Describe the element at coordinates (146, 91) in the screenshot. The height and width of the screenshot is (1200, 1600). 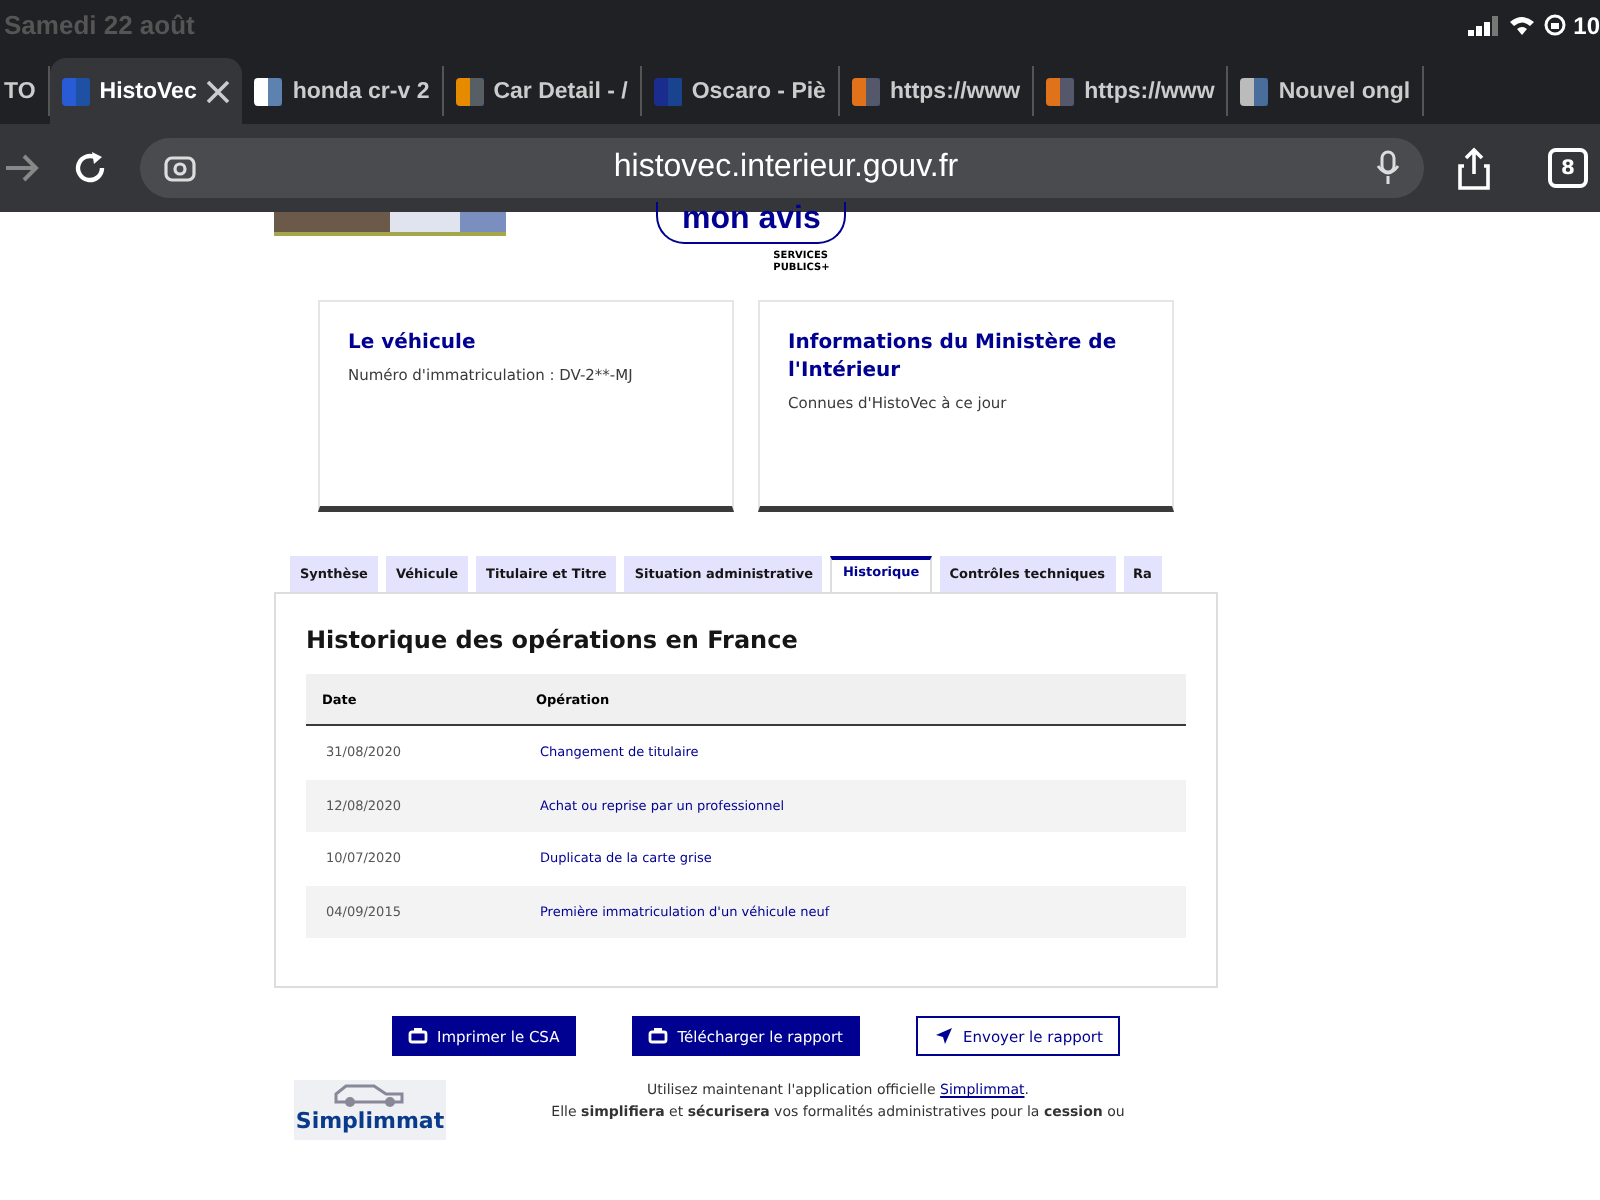
I see `browser-tab: HistoVec` at that location.